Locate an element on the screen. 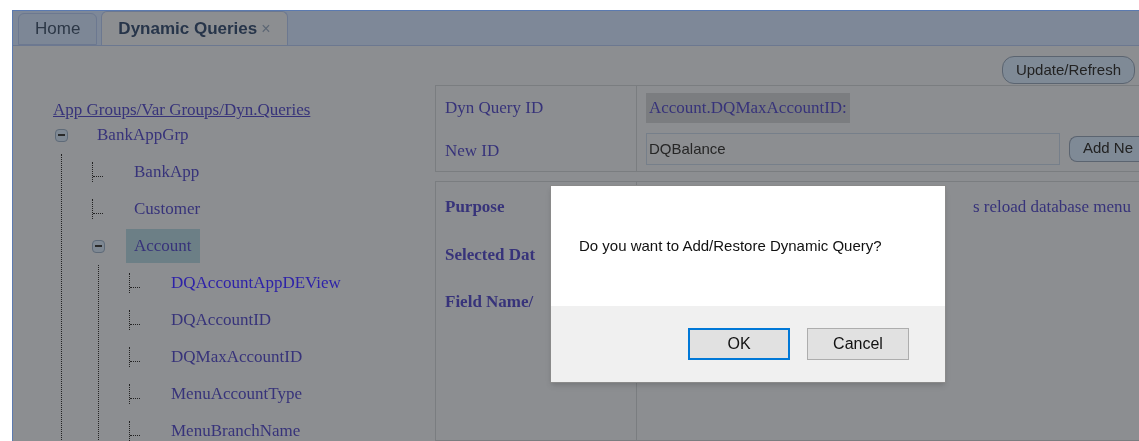  tree-item: DQAccountID is located at coordinates (221, 320).